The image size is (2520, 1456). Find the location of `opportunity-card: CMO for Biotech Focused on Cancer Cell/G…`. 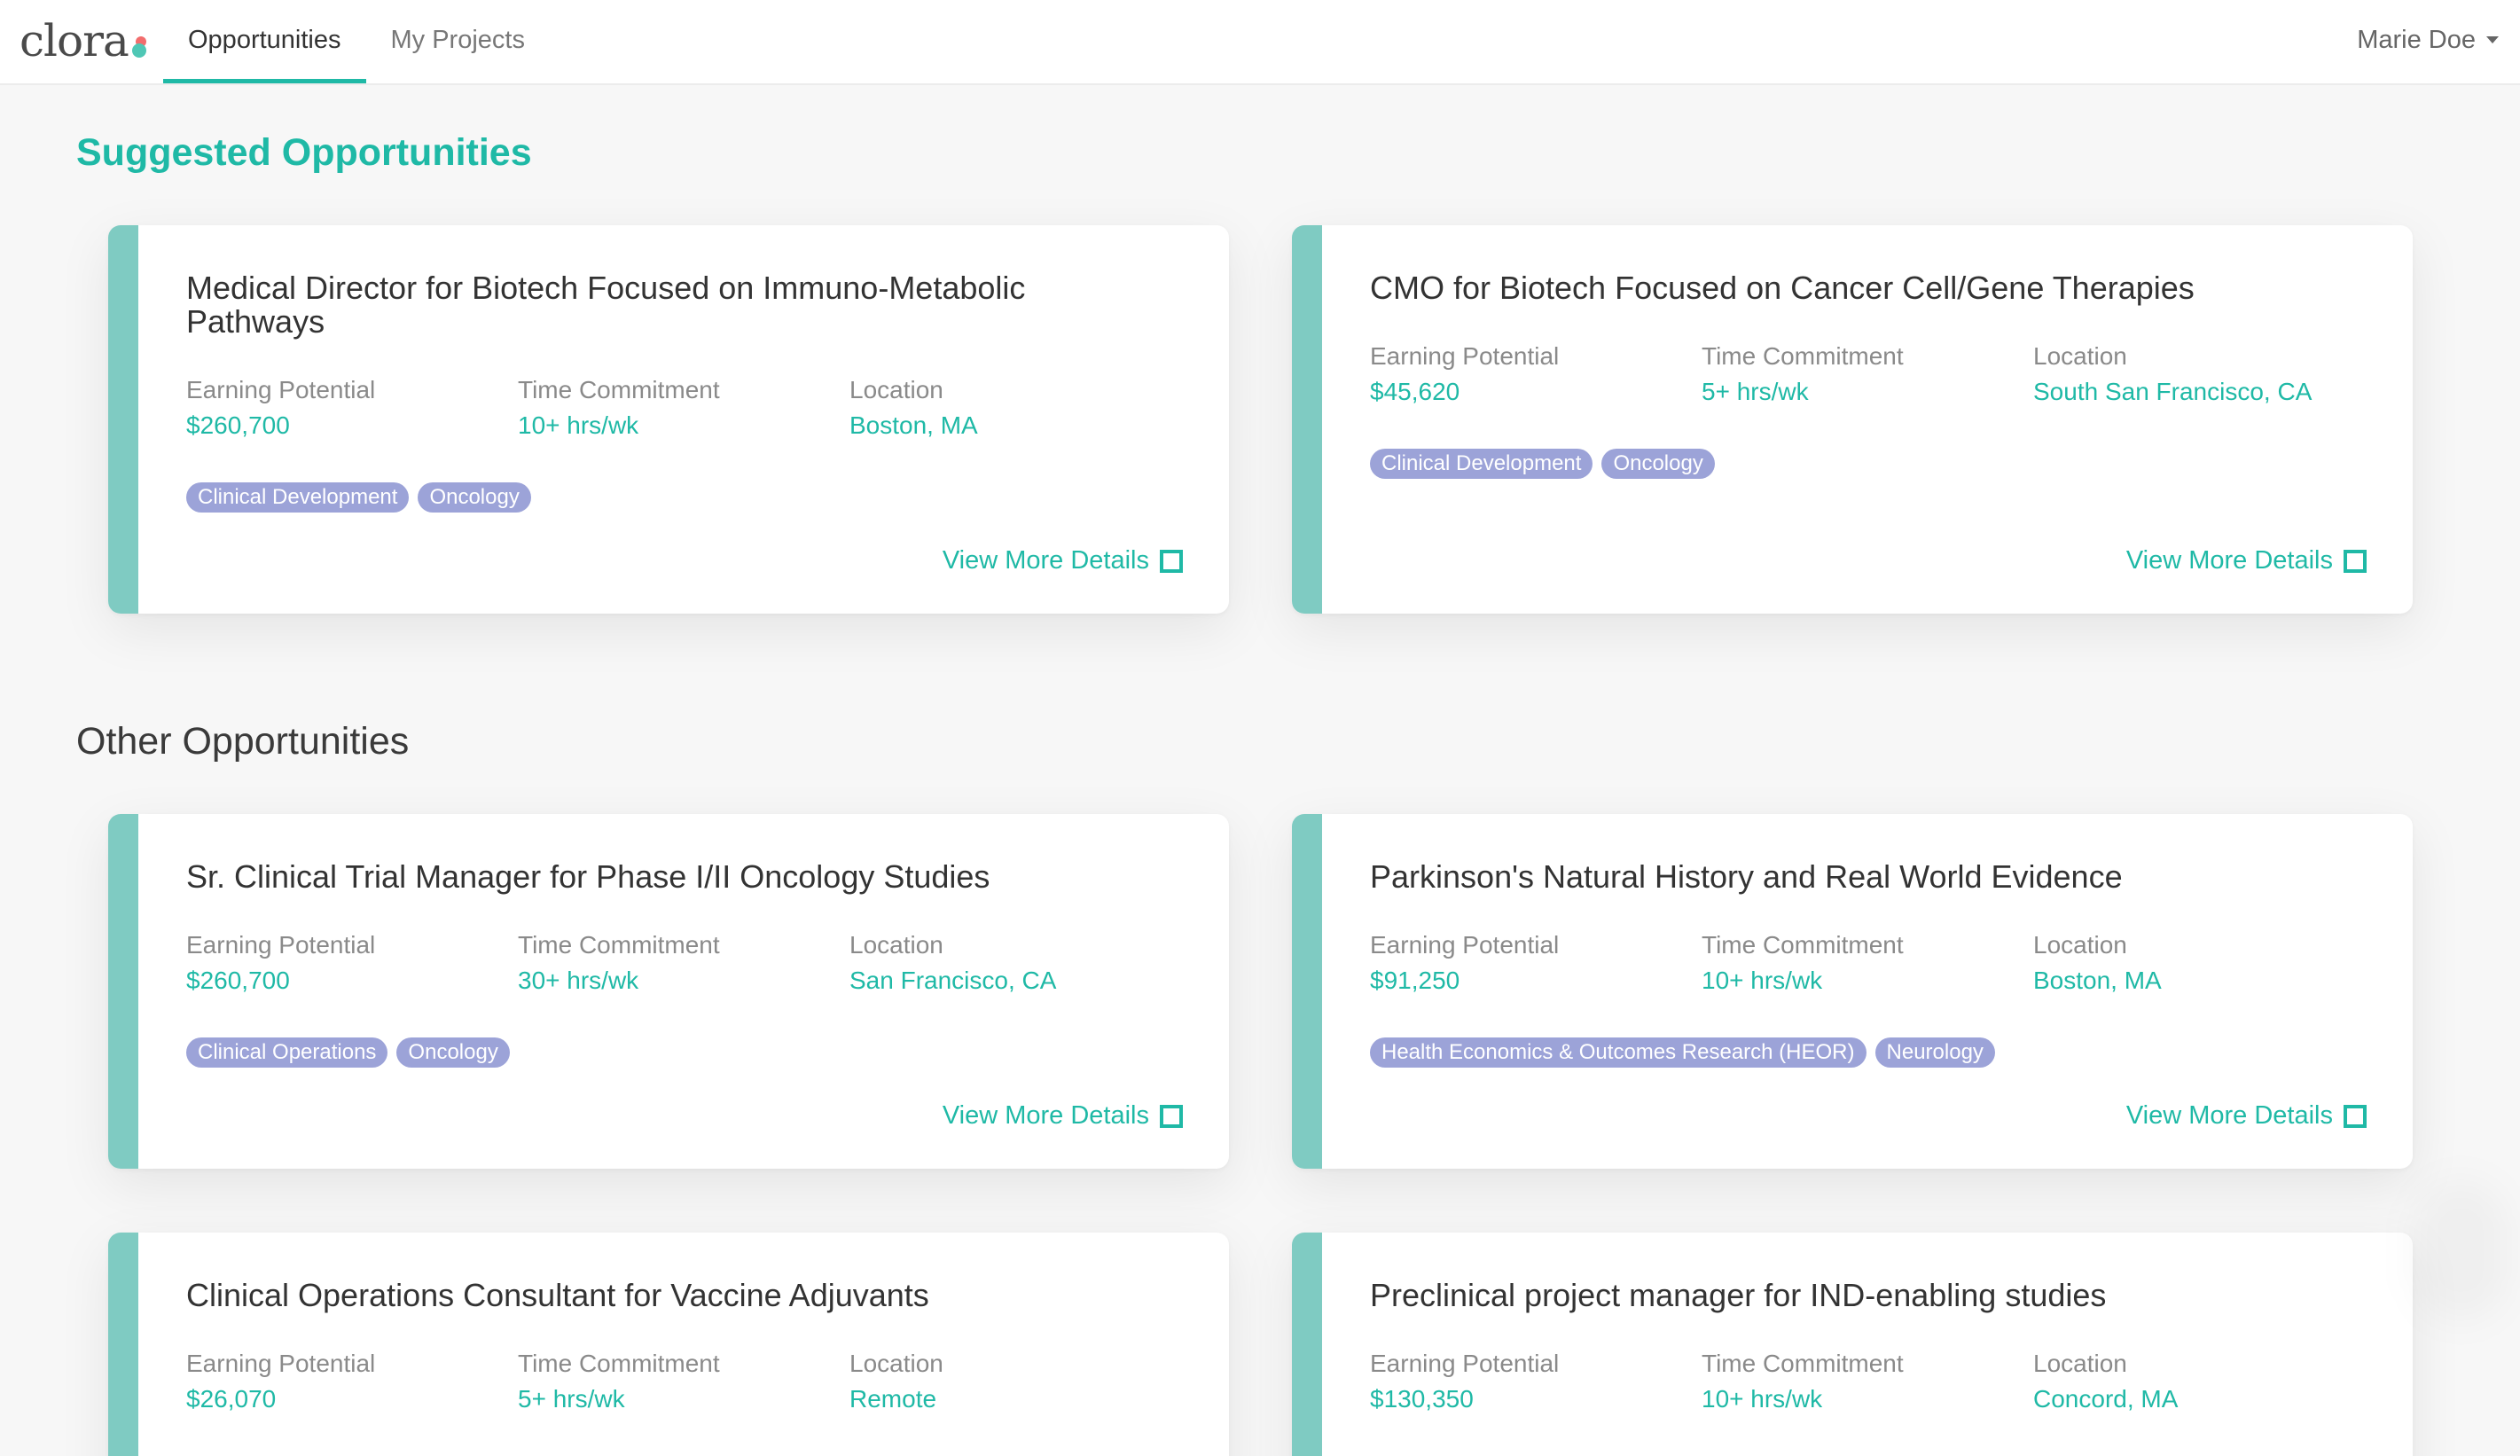

opportunity-card: CMO for Biotech Focused on Cancer Cell/G… is located at coordinates (1853, 419).